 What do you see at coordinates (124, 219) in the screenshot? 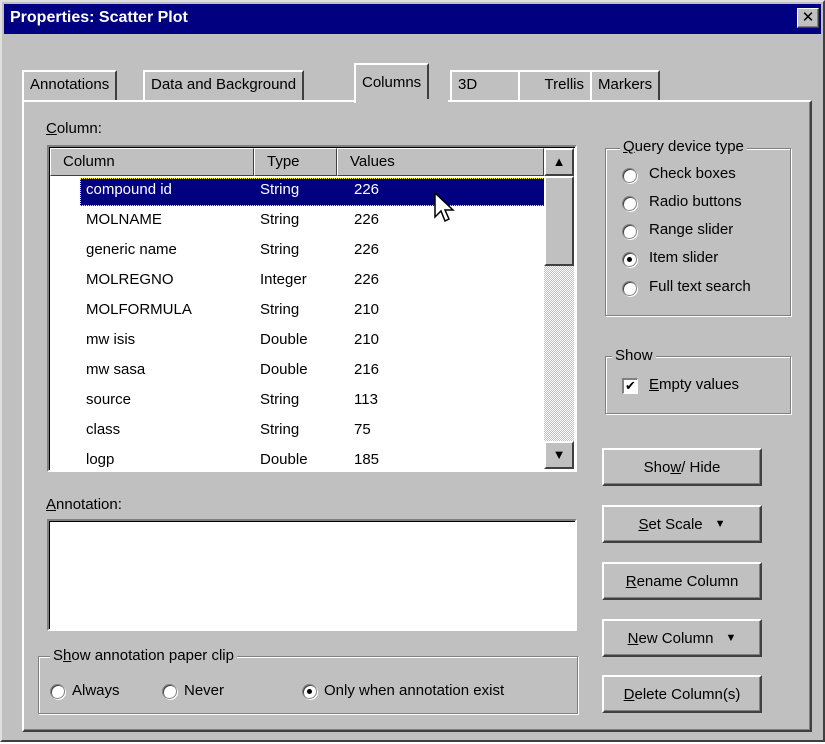
I see `cell-column: MOLNAME` at bounding box center [124, 219].